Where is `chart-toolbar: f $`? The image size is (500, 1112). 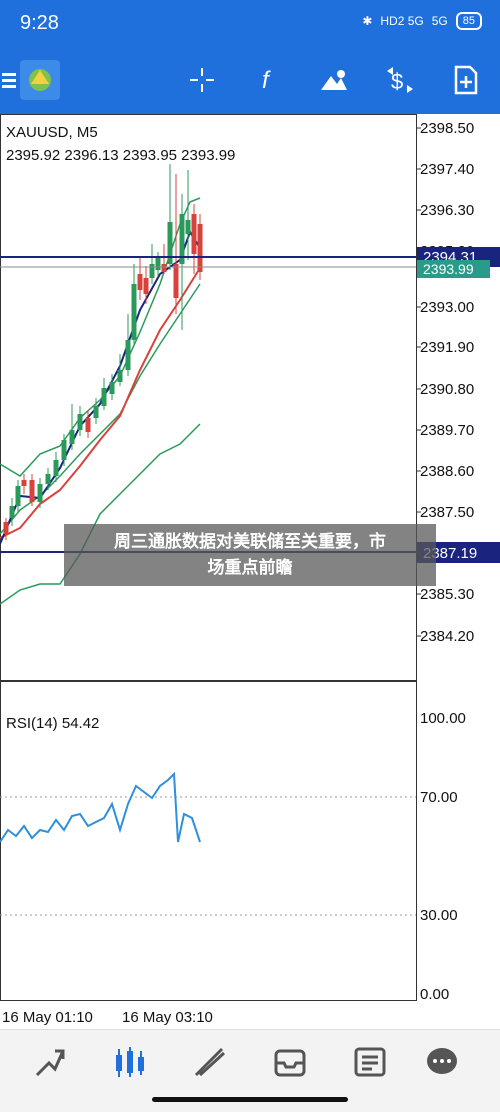
chart-toolbar: f $ is located at coordinates (250, 81).